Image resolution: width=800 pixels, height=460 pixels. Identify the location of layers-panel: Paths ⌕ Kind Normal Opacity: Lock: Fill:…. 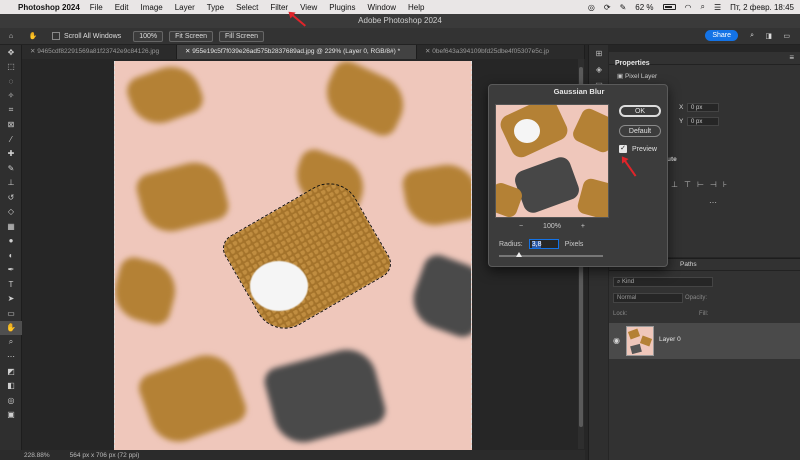
(704, 359).